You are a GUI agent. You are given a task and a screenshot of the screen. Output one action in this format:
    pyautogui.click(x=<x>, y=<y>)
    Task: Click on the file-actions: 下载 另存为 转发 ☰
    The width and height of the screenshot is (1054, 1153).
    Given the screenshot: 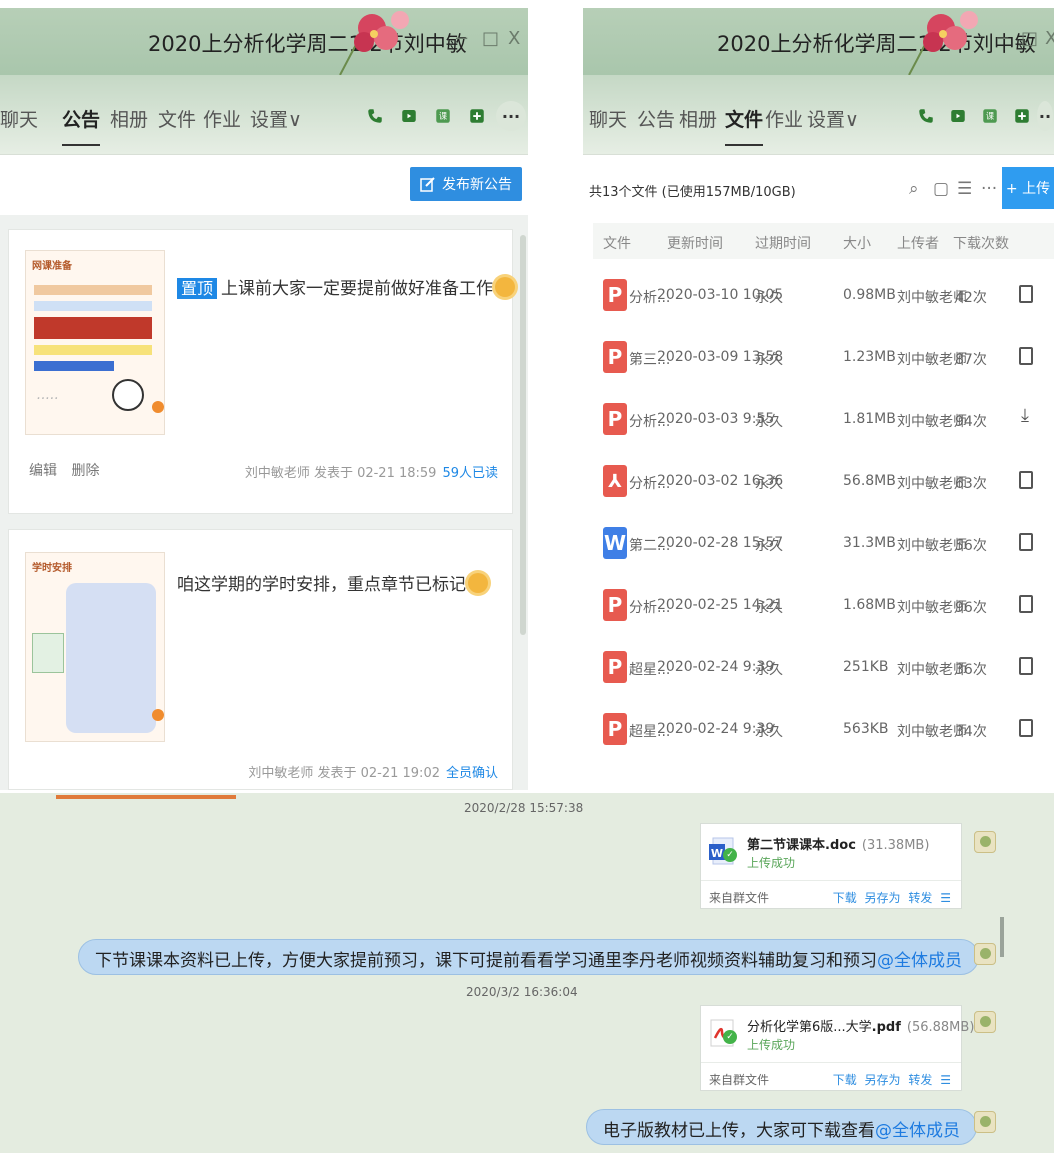 What is the action you would take?
    pyautogui.click(x=890, y=1079)
    